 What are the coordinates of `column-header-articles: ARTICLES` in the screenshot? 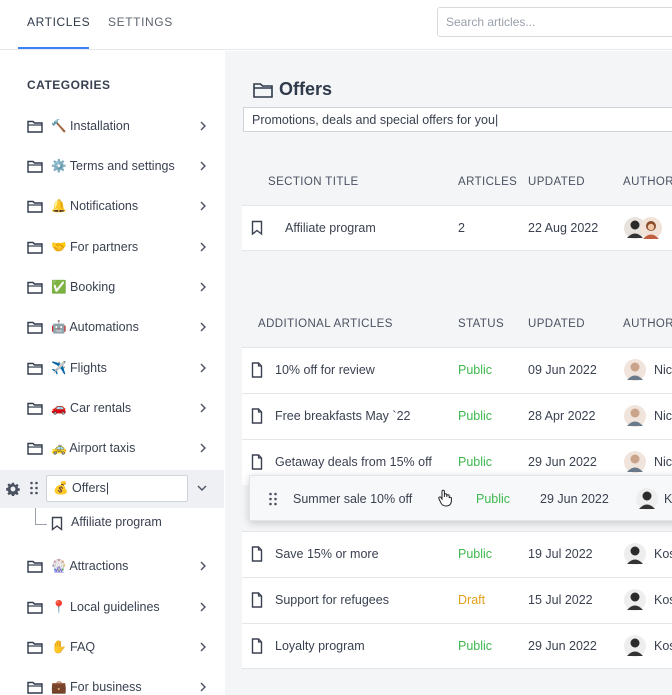 It's located at (487, 182).